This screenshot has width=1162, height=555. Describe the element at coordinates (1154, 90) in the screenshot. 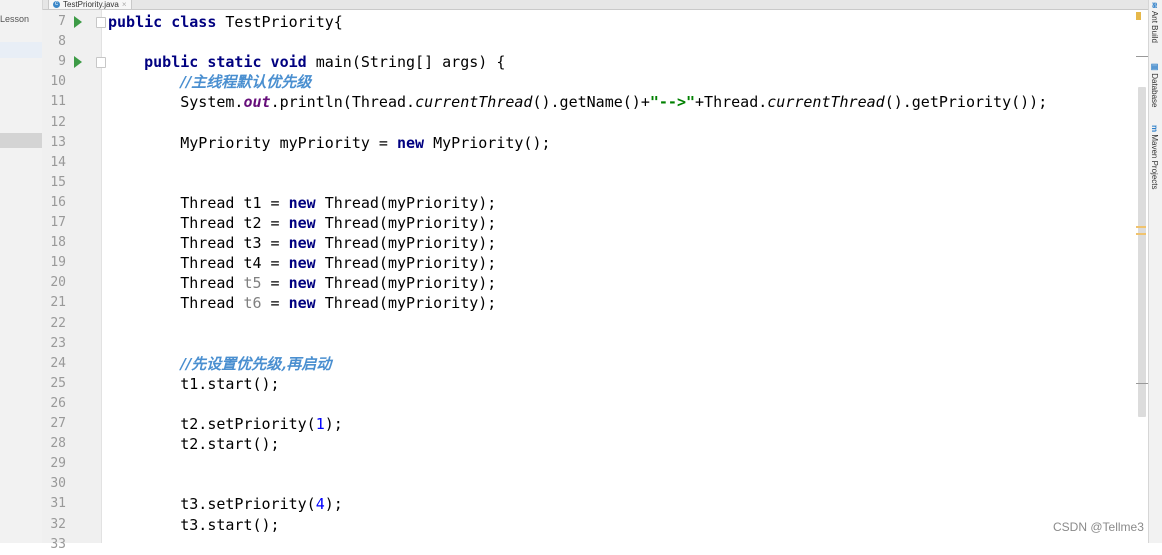

I see `database-label: Database` at that location.